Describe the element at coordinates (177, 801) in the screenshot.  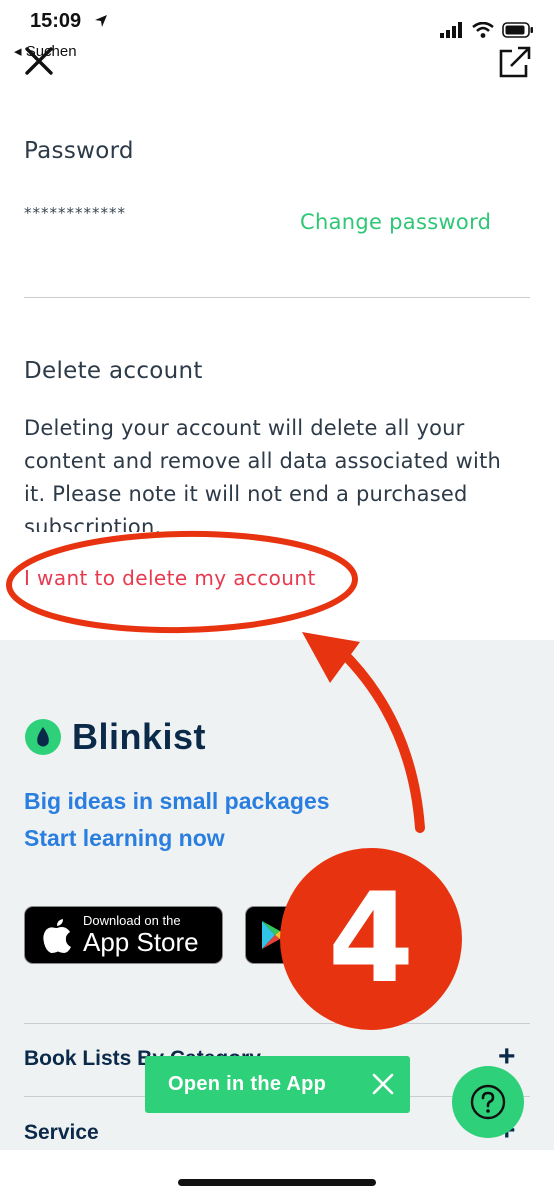
I see `tagline-primary: Big ideas in small packages` at that location.